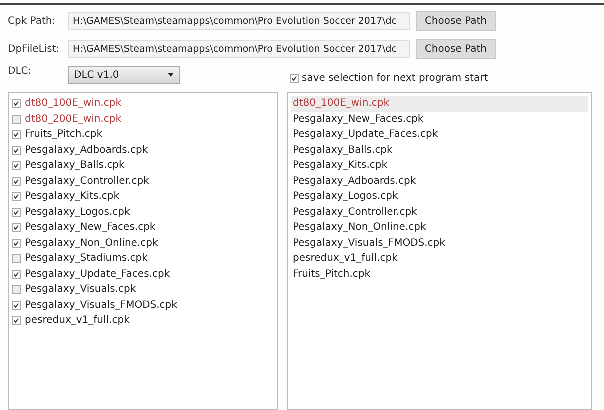  What do you see at coordinates (439, 166) in the screenshot?
I see `list-item: Pesgalaxy_Kits.cpk` at bounding box center [439, 166].